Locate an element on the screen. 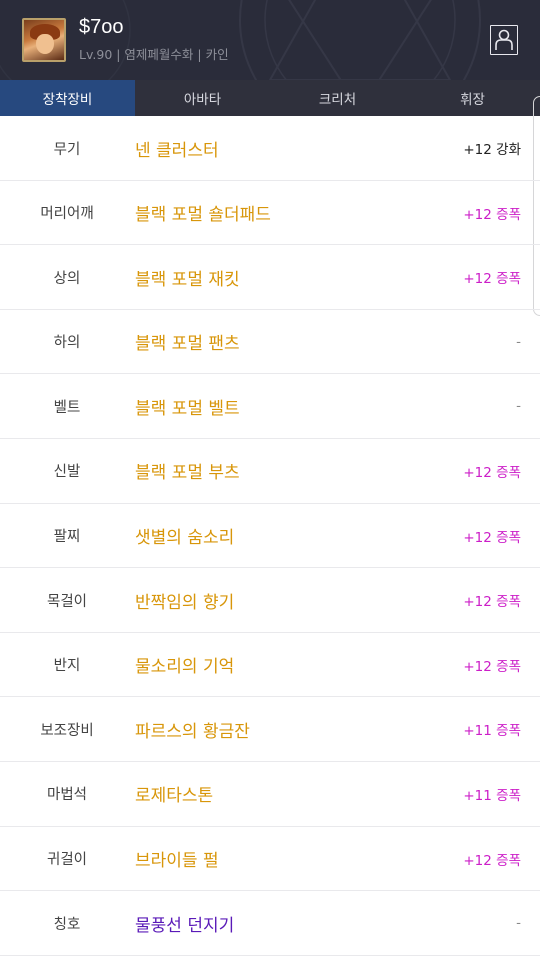 Image resolution: width=540 pixels, height=960 pixels. tab-avatar: 아바타 is located at coordinates (202, 98).